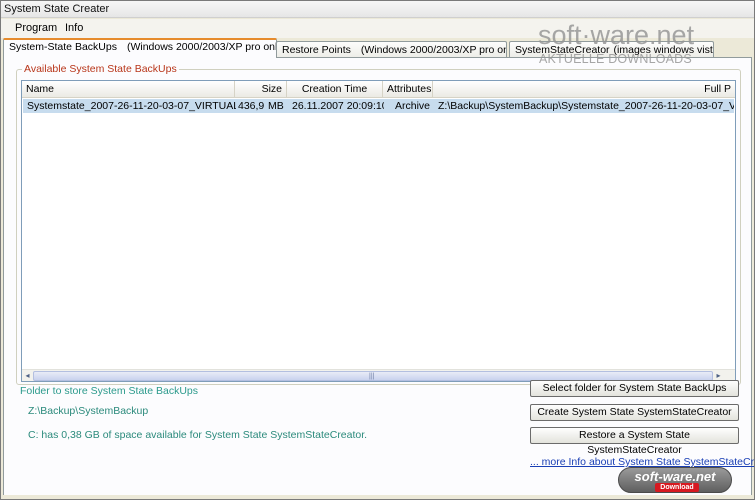 The image size is (755, 500). Describe the element at coordinates (377, 497) in the screenshot. I see `status-bar` at that location.